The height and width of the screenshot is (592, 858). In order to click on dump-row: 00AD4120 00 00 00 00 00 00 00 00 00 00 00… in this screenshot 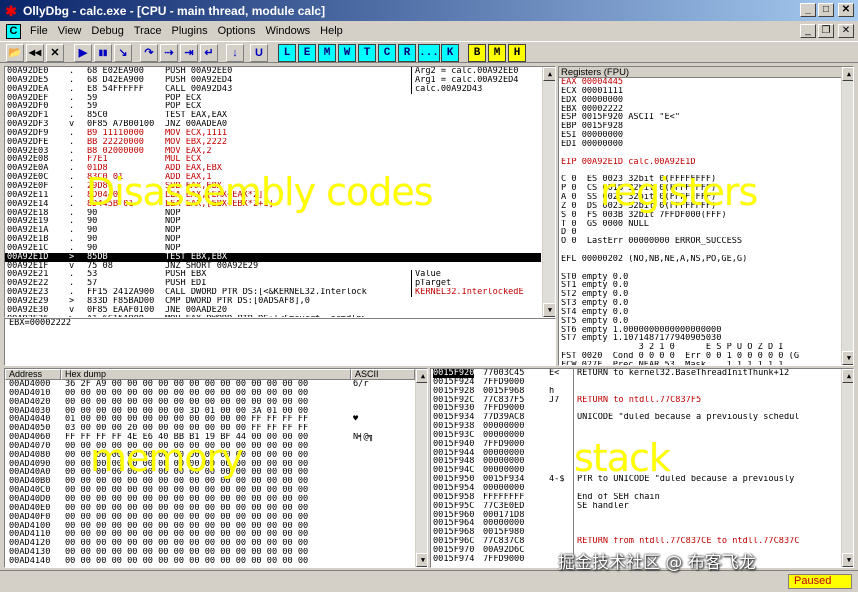, I will do `click(210, 543)`.